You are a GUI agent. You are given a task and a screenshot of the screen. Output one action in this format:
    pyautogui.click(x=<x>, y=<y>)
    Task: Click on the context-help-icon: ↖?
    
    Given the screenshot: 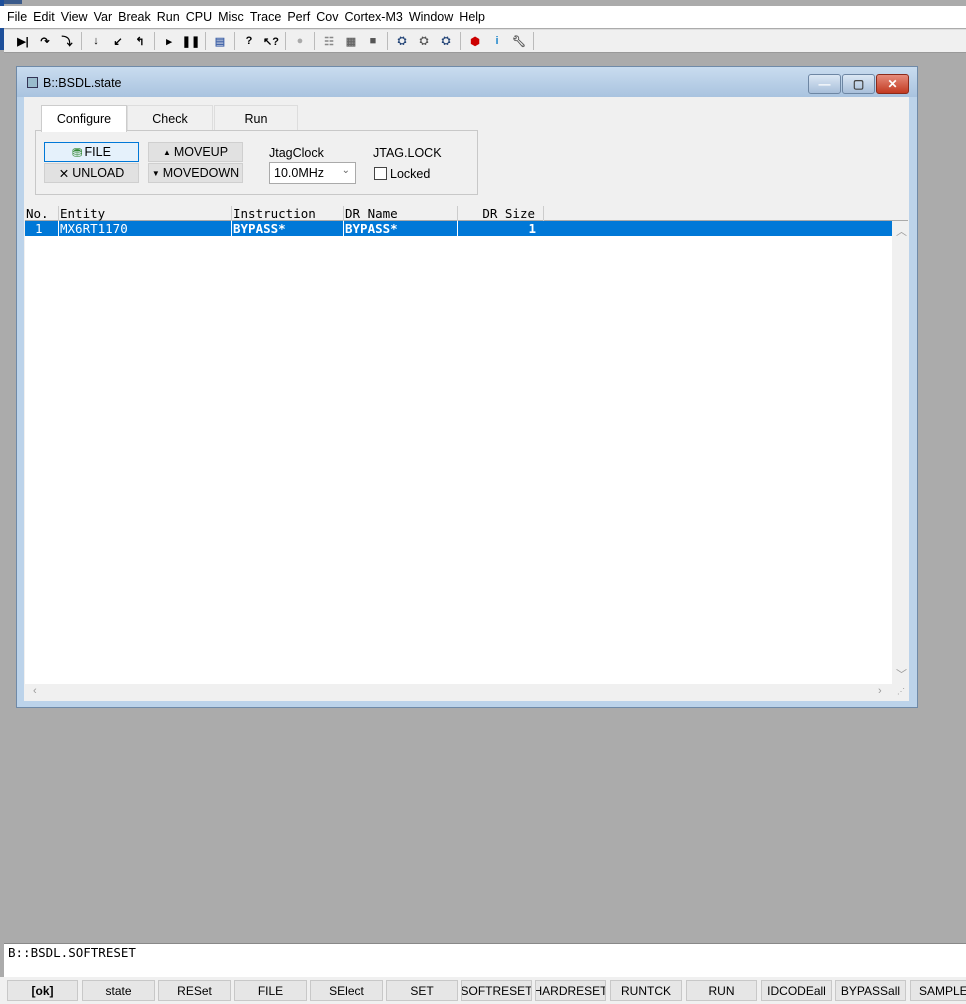 What is the action you would take?
    pyautogui.click(x=271, y=41)
    